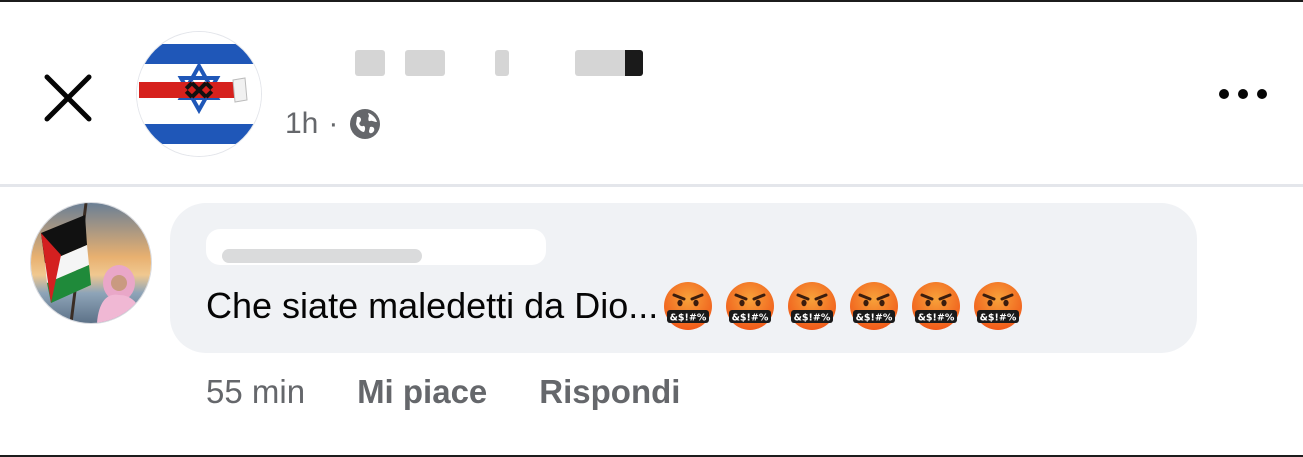  I want to click on redaction-smear, so click(455, 63).